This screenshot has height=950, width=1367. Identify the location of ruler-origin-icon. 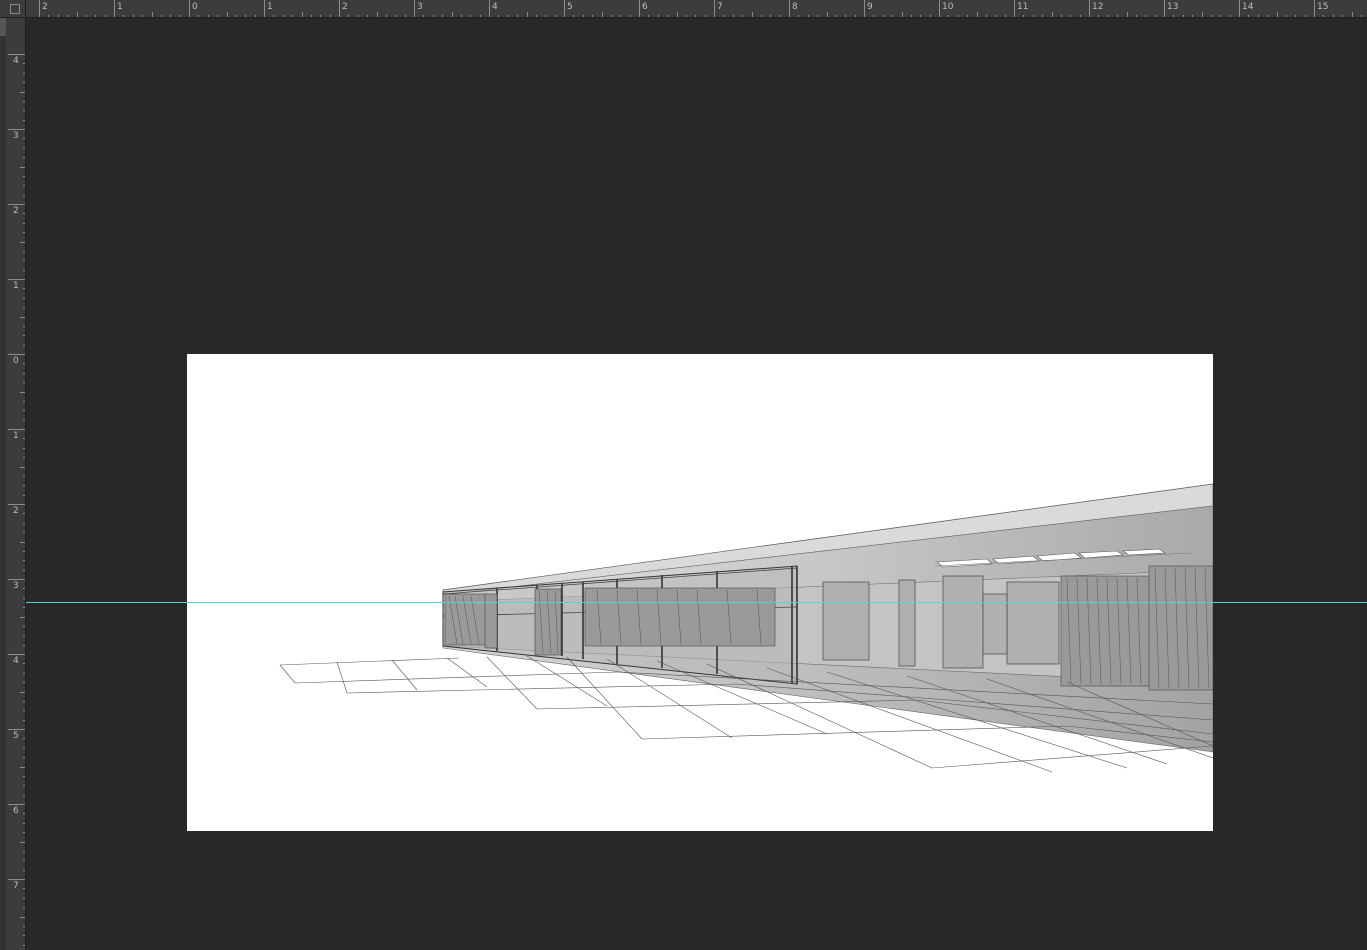
(15, 9).